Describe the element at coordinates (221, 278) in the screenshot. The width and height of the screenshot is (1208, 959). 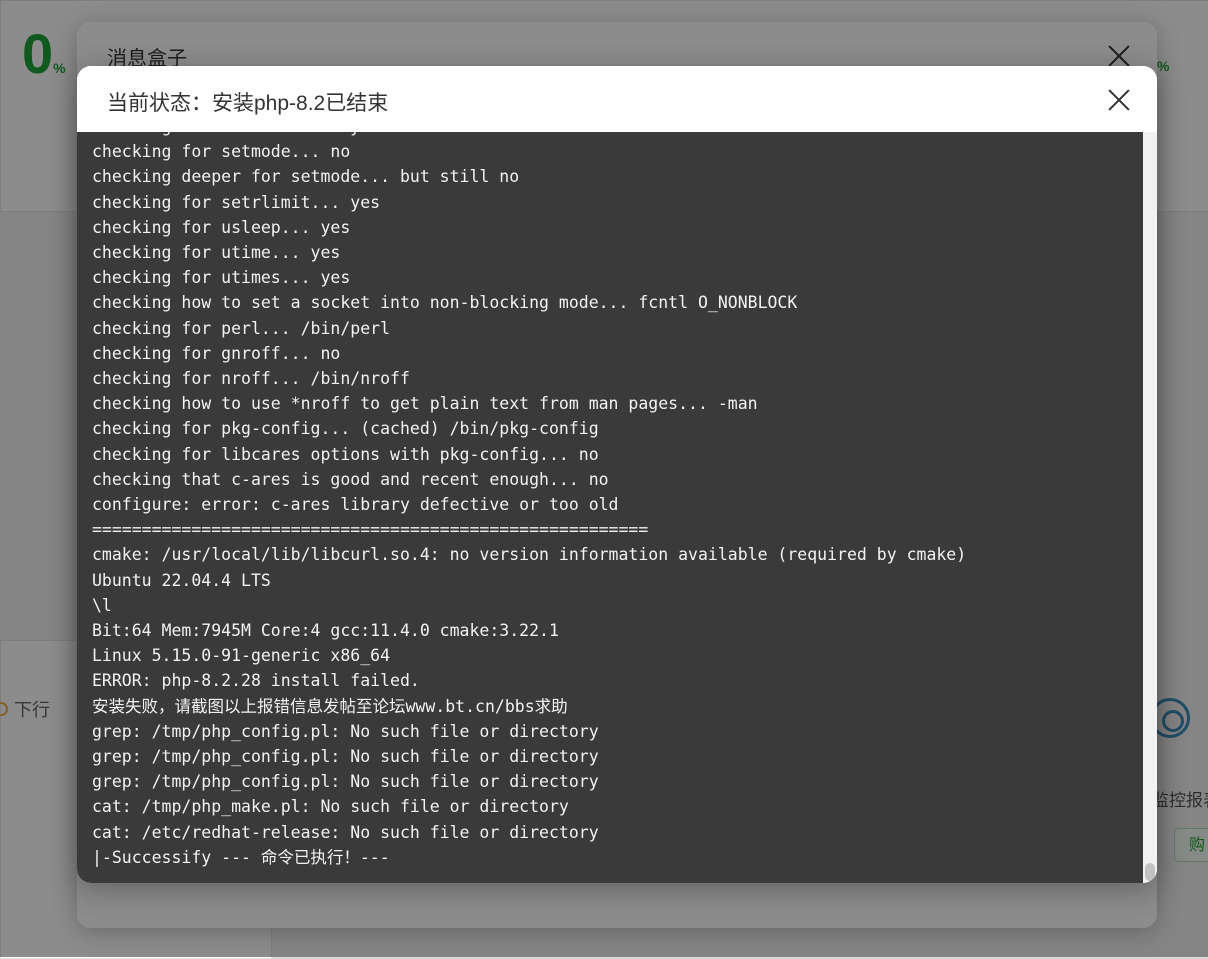
I see `log-line: checking for utimes... yes` at that location.